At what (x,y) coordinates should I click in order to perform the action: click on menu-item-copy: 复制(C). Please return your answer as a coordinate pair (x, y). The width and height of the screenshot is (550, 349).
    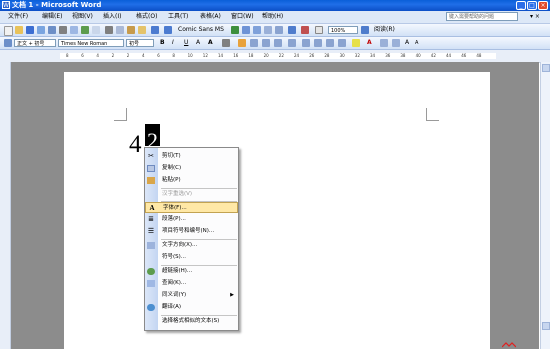
    Looking at the image, I should click on (191, 168).